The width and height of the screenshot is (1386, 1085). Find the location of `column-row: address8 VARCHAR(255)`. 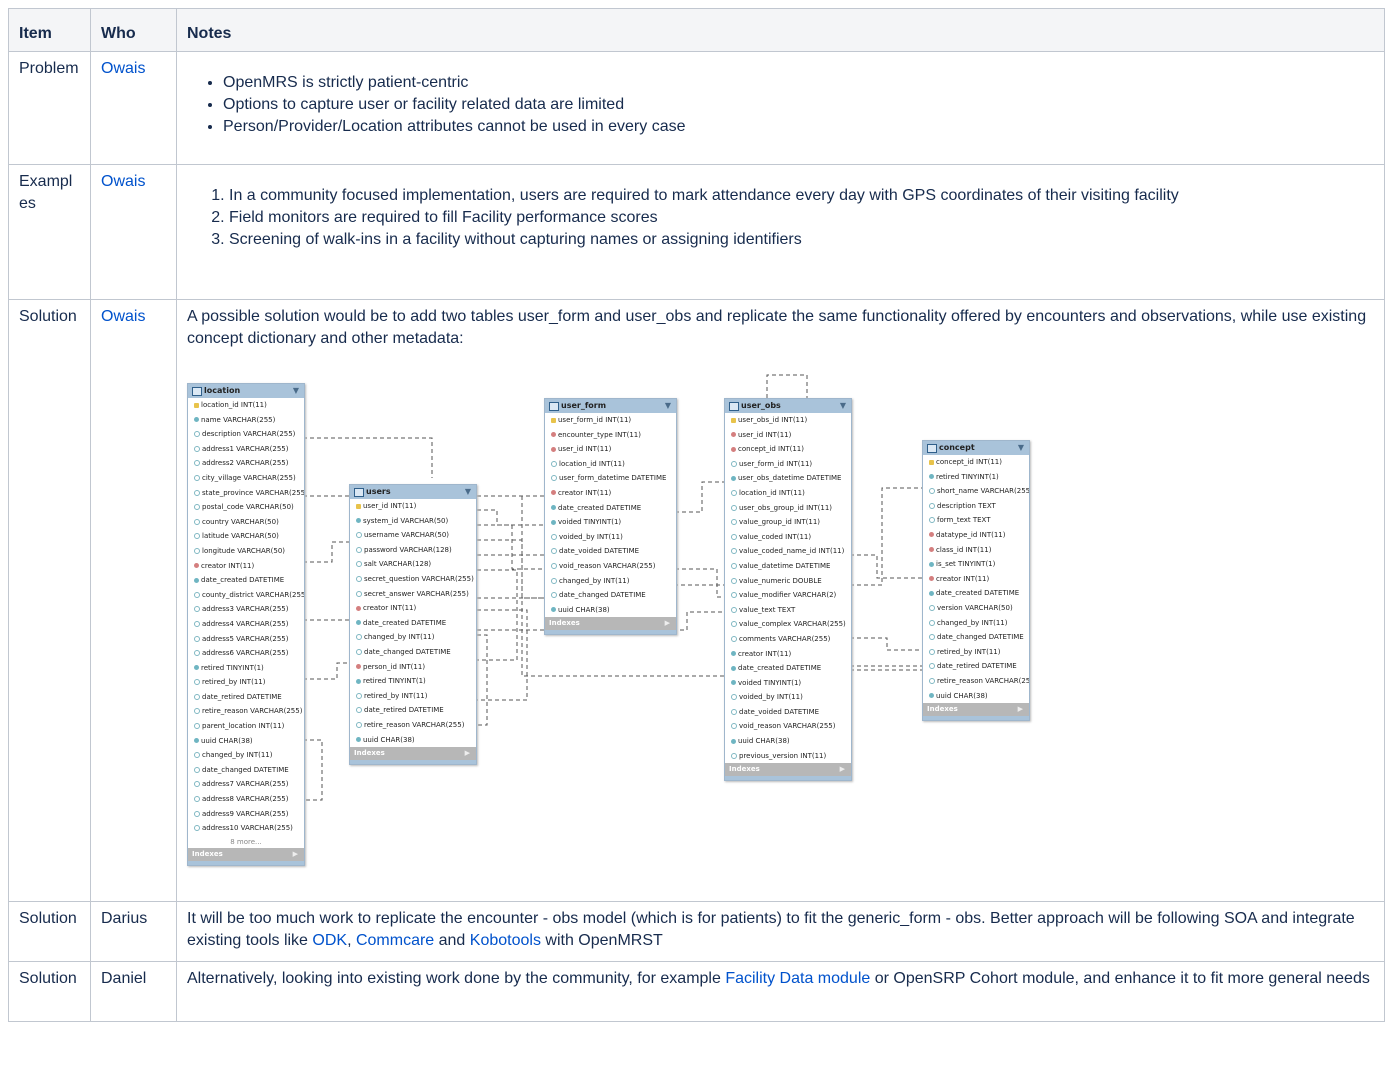

column-row: address8 VARCHAR(255) is located at coordinates (246, 799).